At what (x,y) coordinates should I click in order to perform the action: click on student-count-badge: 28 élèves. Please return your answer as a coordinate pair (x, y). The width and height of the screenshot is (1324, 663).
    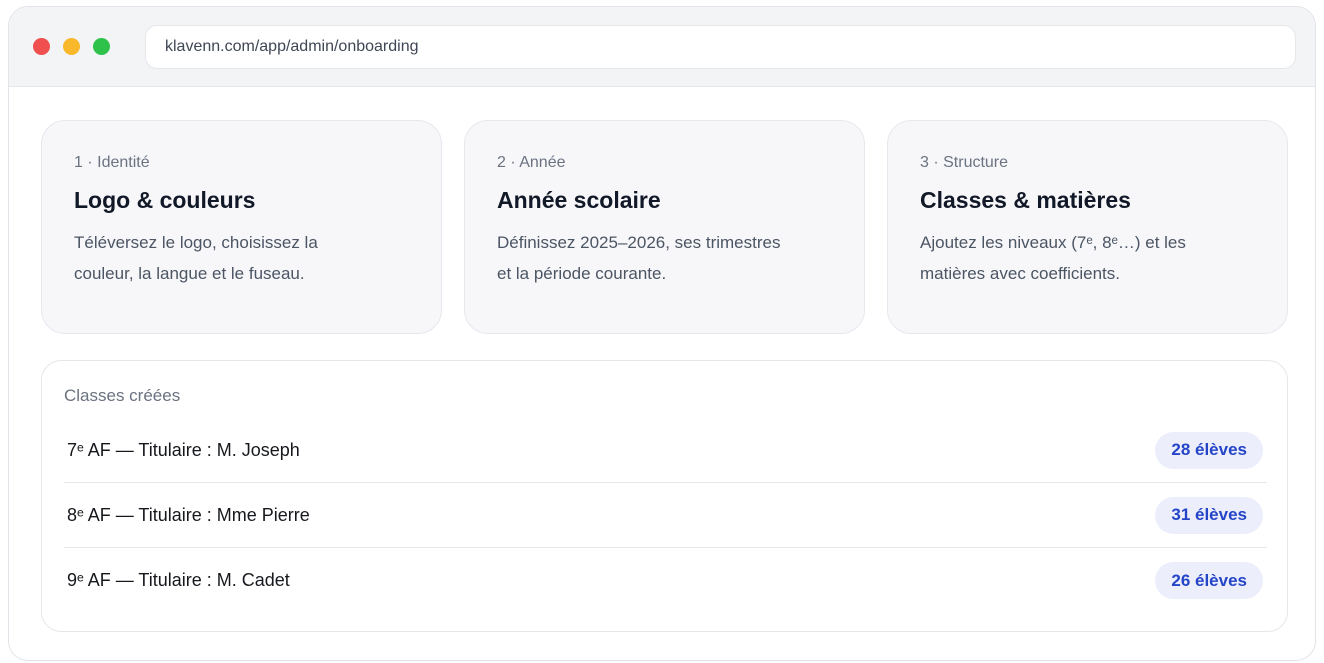
    Looking at the image, I should click on (1209, 450).